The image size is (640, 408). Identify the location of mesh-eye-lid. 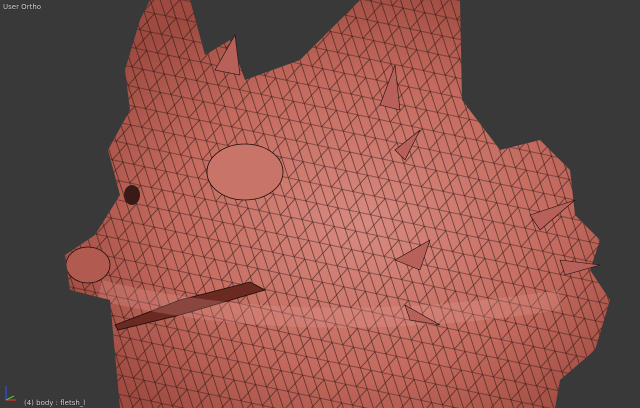
(245, 172).